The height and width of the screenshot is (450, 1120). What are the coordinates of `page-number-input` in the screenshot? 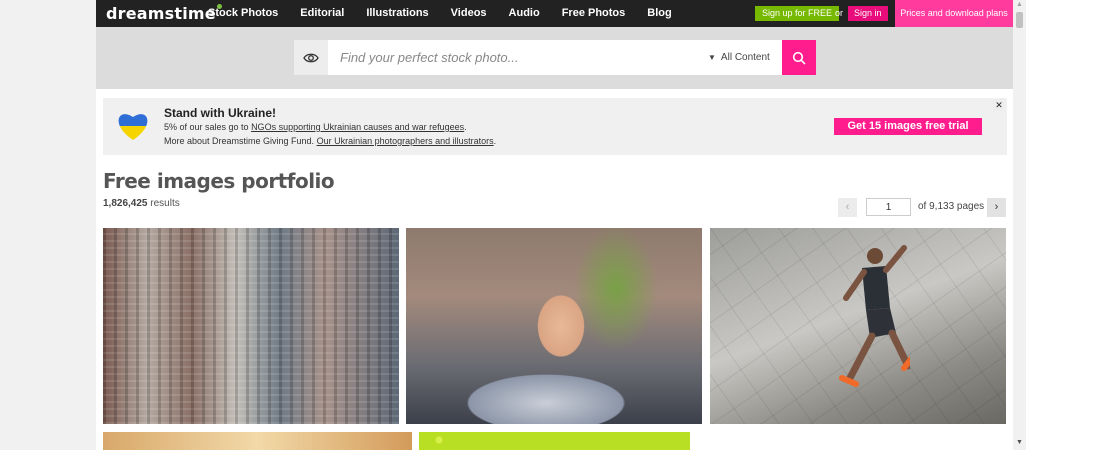 It's located at (888, 207).